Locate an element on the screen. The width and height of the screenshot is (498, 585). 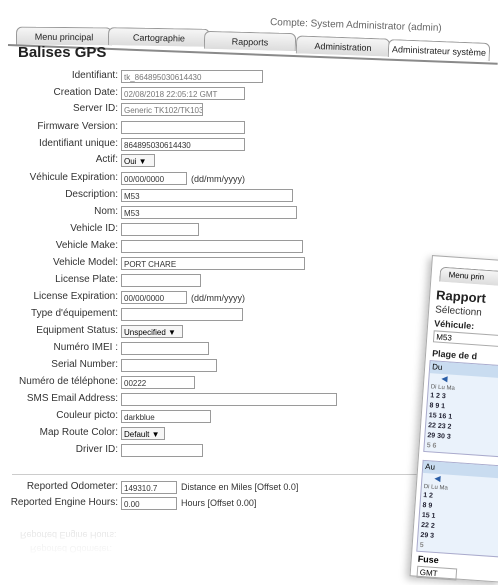
vehicle-id-label: Vehicle ID: is located at coordinates (94, 228).